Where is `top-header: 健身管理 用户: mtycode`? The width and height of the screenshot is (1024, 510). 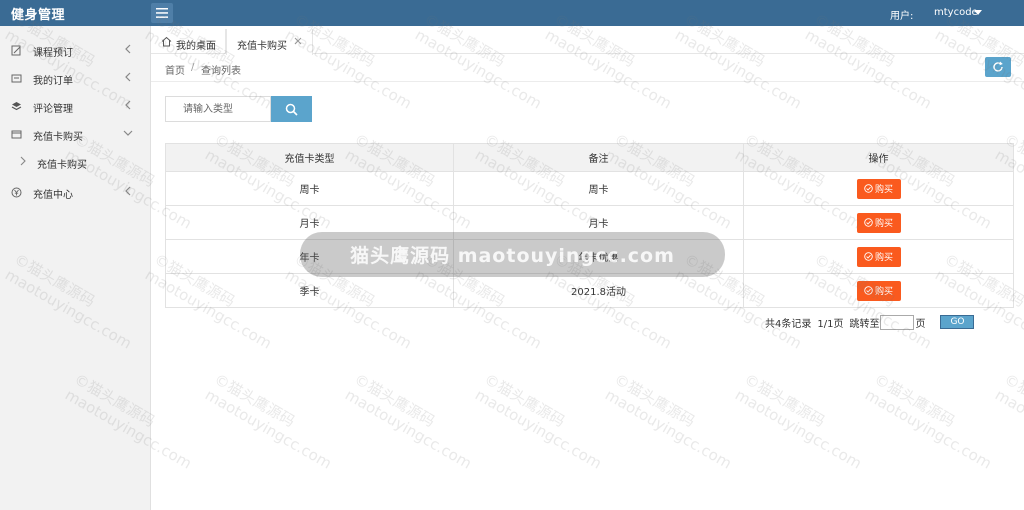
top-header: 健身管理 用户: mtycode is located at coordinates (512, 13).